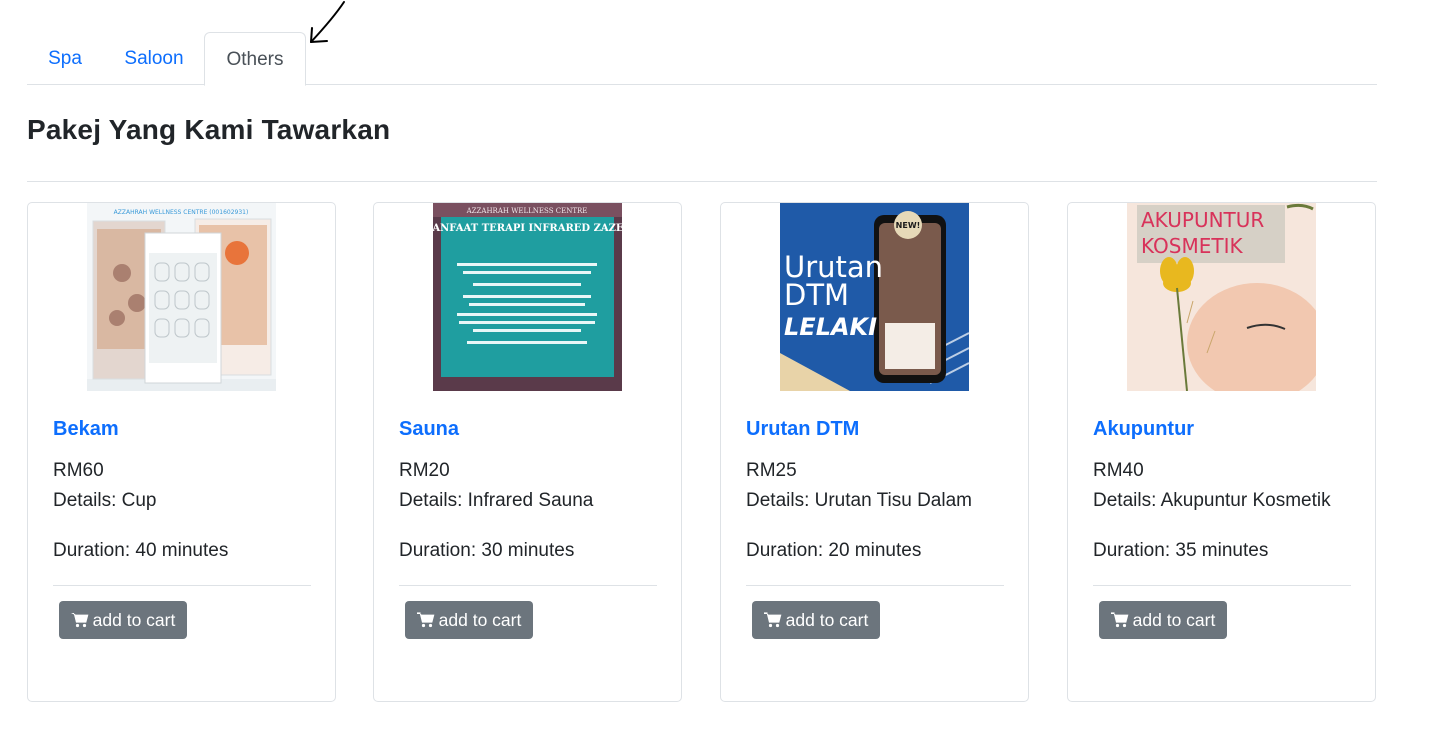 The height and width of the screenshot is (730, 1431). What do you see at coordinates (1202, 220) in the screenshot?
I see `image-title: AKUPUNTUR` at bounding box center [1202, 220].